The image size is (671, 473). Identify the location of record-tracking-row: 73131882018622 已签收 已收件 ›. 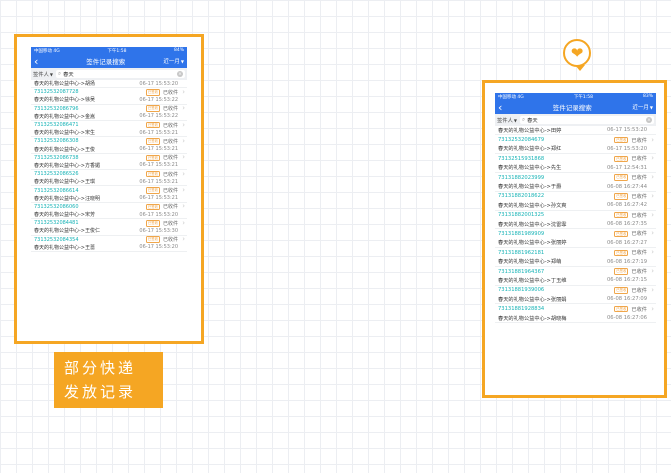
(575, 196).